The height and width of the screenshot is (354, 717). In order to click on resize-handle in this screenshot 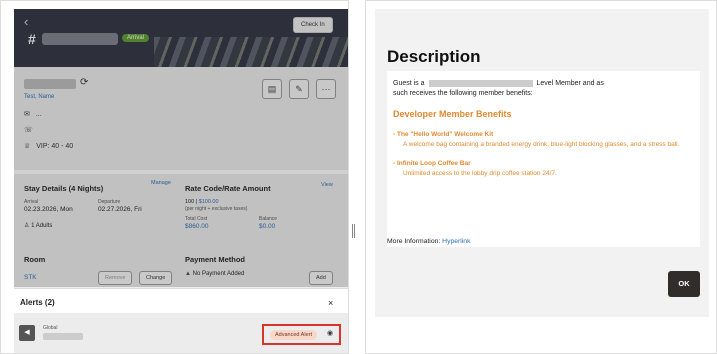, I will do `click(353, 231)`.